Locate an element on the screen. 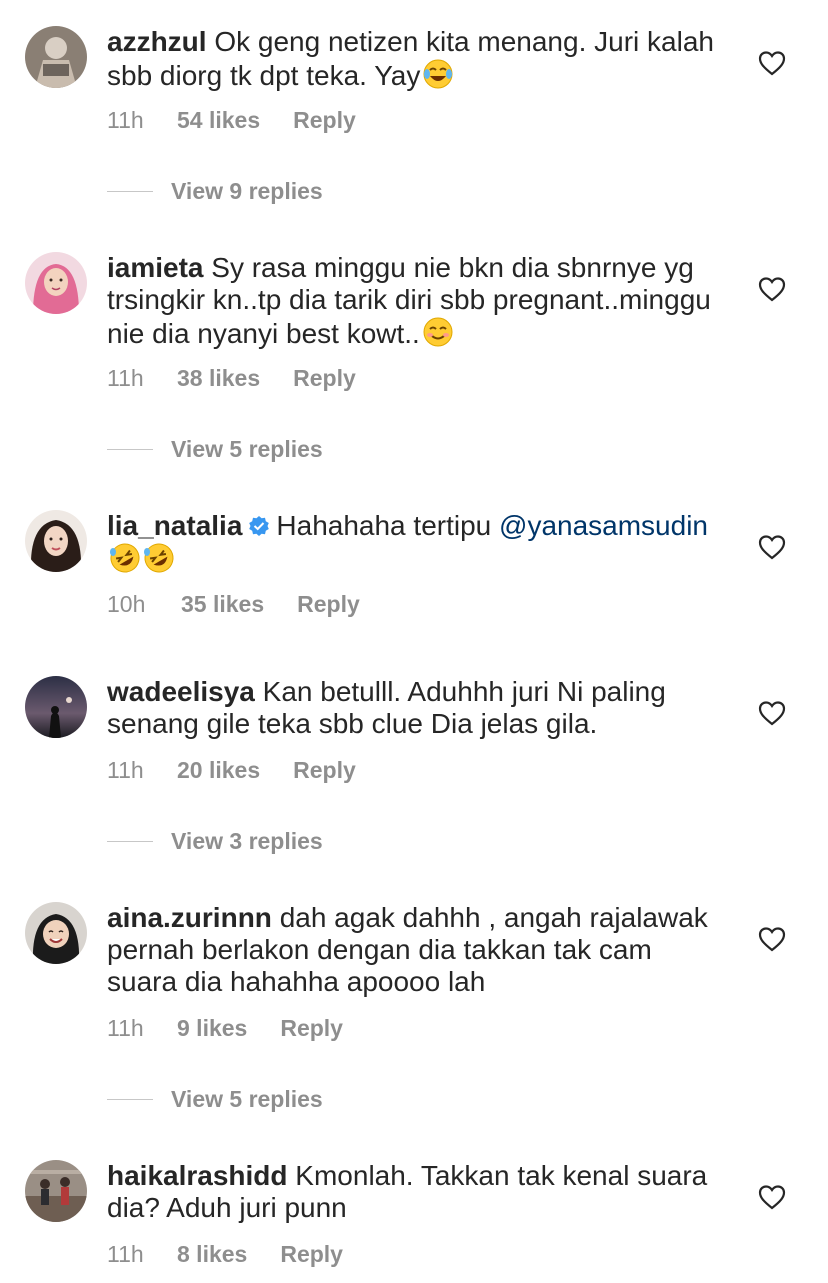 This screenshot has height=1283, width=828. comment-meta: 11h 9 likes Reply is located at coordinates (225, 1028).